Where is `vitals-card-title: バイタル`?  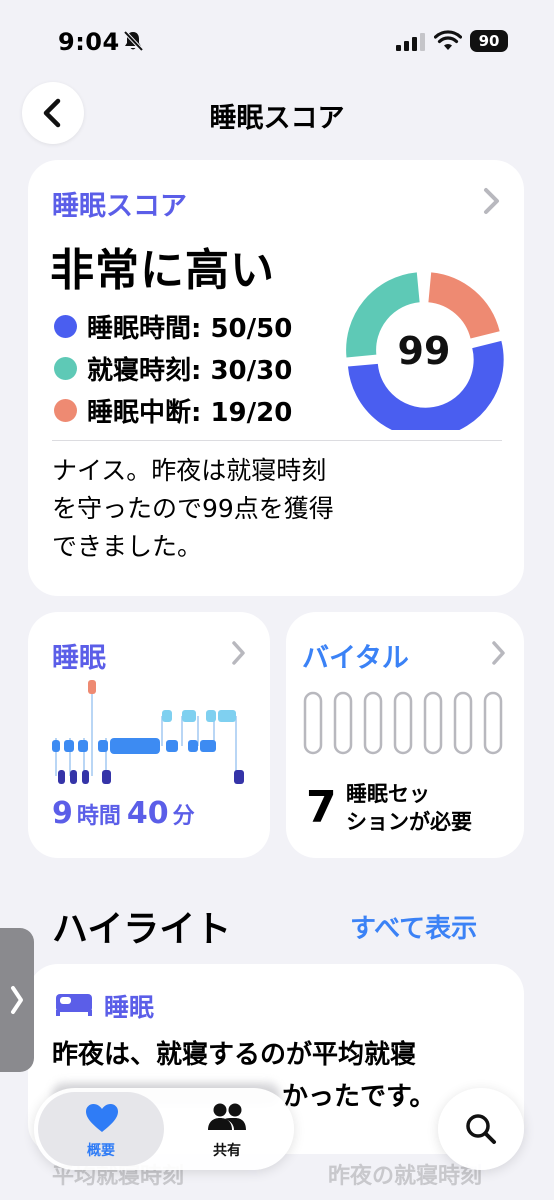
vitals-card-title: バイタル is located at coordinates (355, 658).